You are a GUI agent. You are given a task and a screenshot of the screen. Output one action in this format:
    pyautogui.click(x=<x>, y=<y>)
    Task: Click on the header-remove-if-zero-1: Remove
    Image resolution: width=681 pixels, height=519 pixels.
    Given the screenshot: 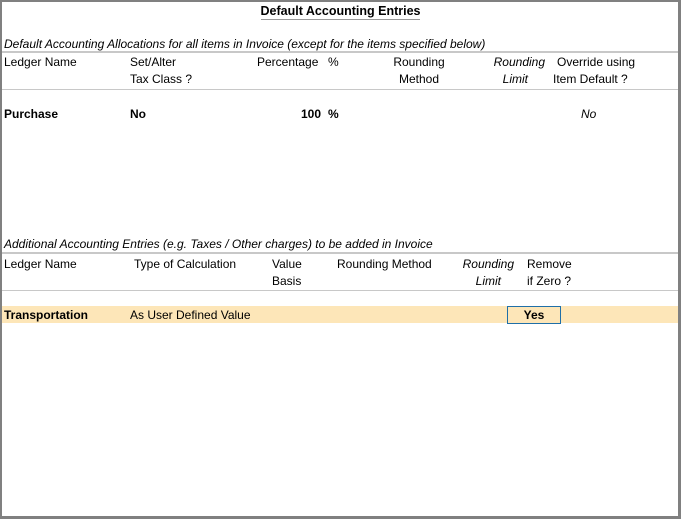 What is the action you would take?
    pyautogui.click(x=549, y=264)
    